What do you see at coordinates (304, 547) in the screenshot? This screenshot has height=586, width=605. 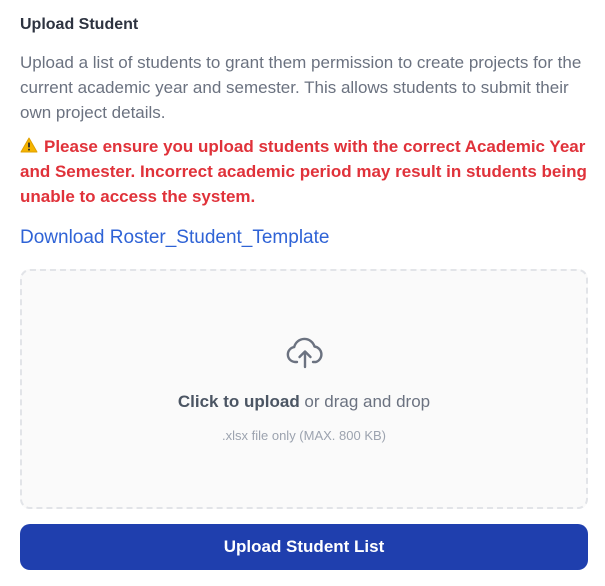 I see `upload-student-list-button: Upload Student List` at bounding box center [304, 547].